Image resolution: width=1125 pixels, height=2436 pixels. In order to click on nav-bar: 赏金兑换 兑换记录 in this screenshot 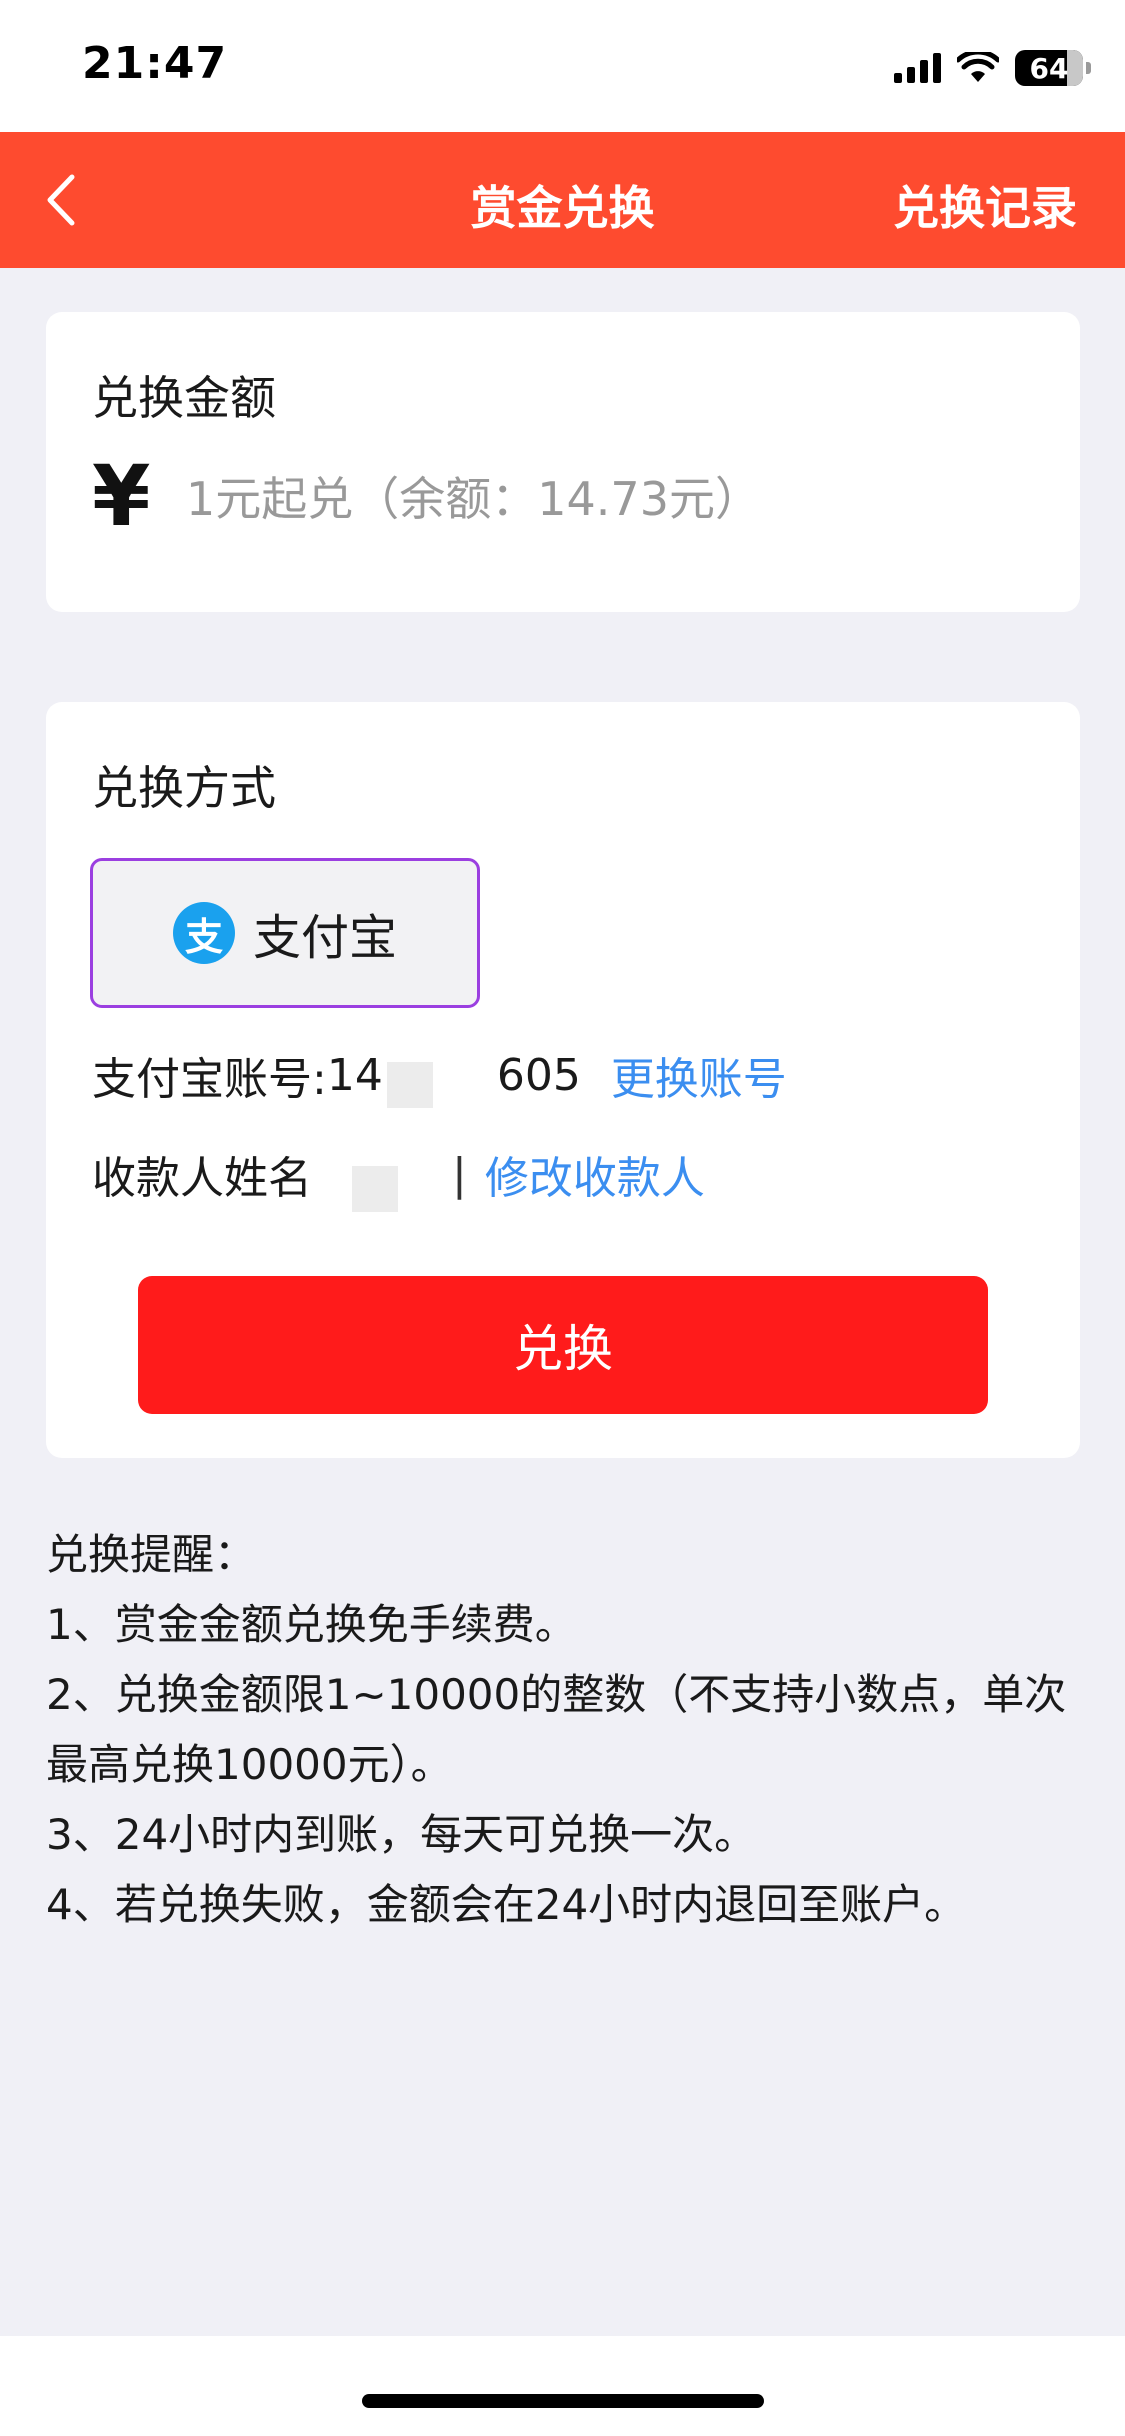, I will do `click(562, 200)`.